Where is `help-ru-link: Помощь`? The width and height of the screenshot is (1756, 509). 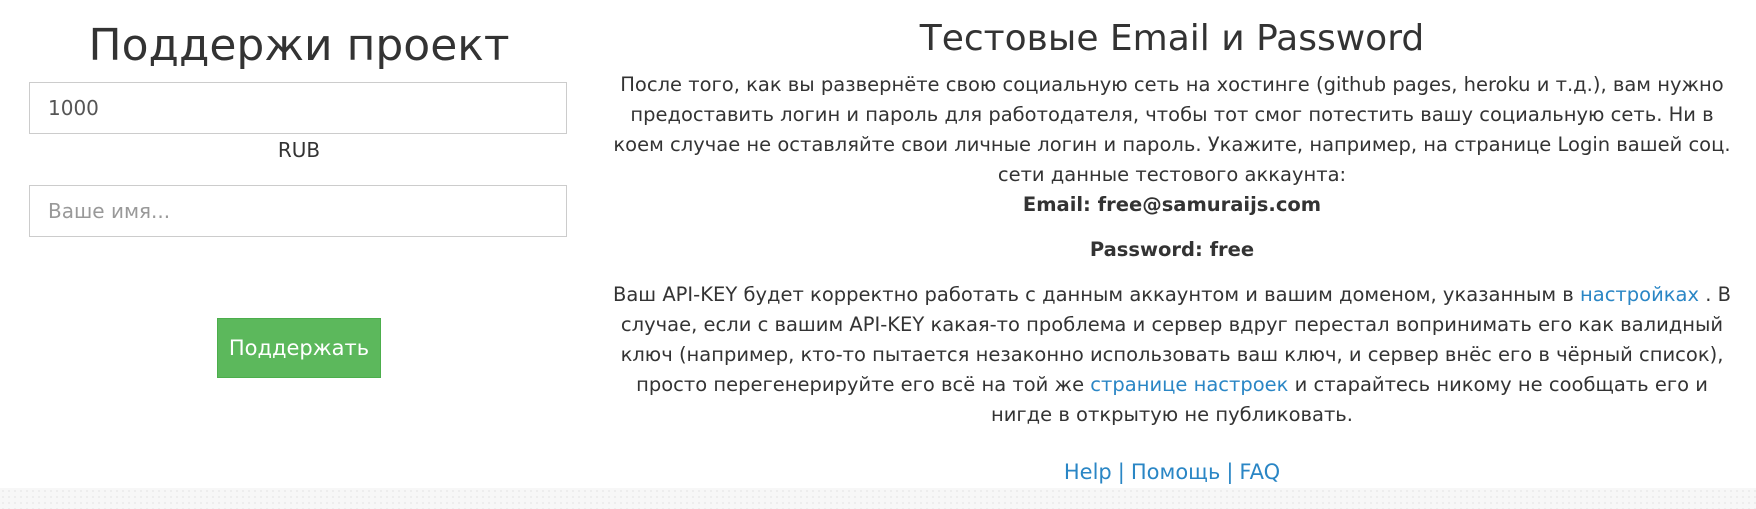 help-ru-link: Помощь is located at coordinates (1176, 472).